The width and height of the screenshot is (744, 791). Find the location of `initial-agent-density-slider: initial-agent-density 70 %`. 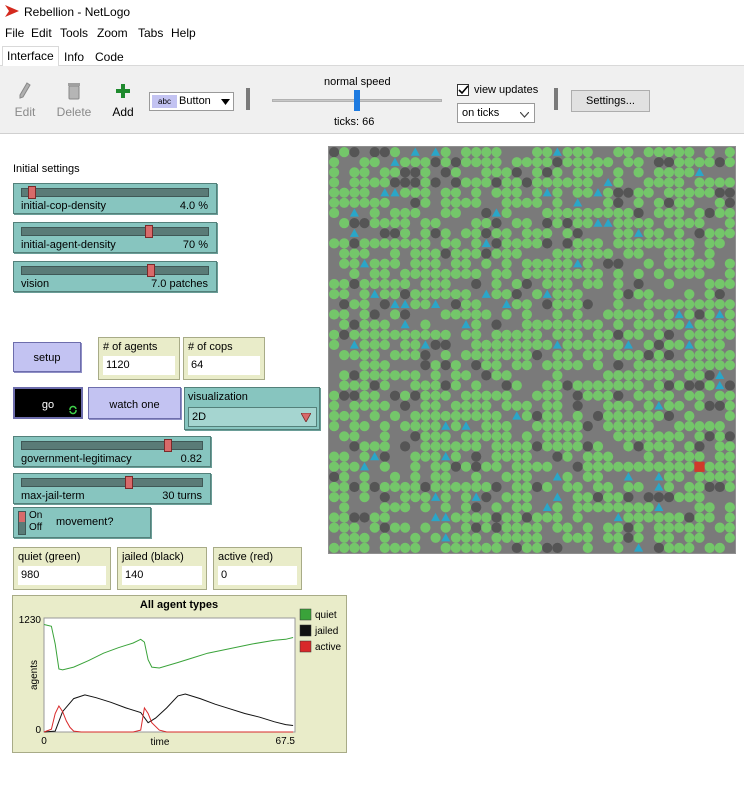

initial-agent-density-slider: initial-agent-density 70 % is located at coordinates (115, 237).